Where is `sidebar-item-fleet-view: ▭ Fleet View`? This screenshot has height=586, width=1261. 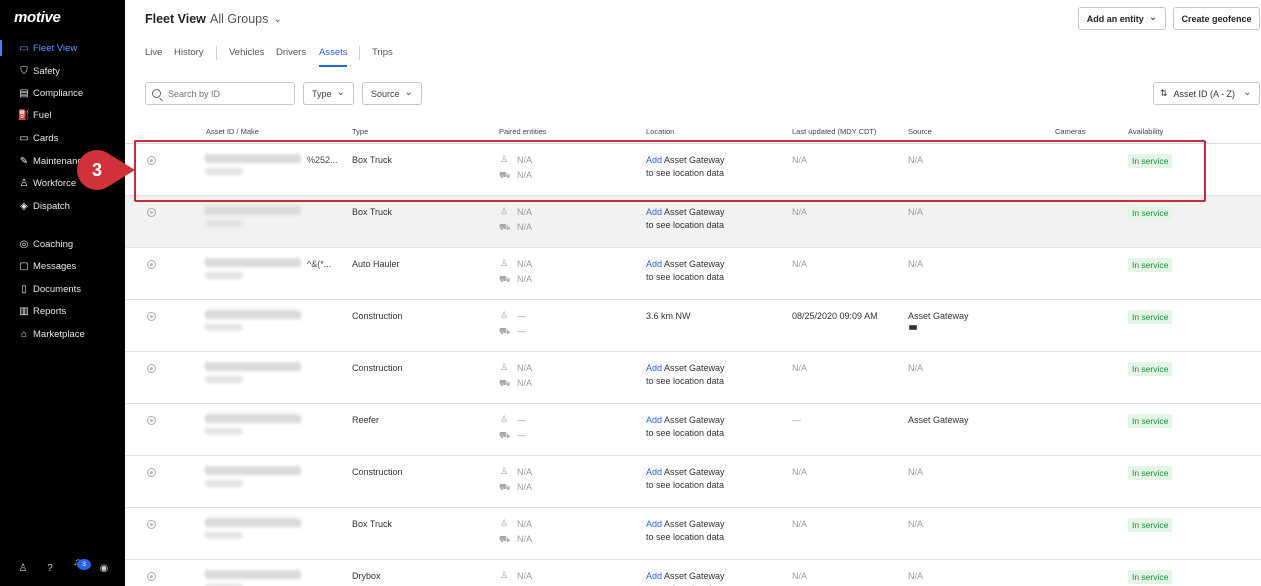 sidebar-item-fleet-view: ▭ Fleet View is located at coordinates (62, 48).